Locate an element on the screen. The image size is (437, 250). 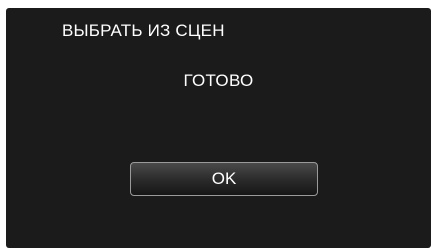
status-message: ГОТОВО is located at coordinates (218, 80).